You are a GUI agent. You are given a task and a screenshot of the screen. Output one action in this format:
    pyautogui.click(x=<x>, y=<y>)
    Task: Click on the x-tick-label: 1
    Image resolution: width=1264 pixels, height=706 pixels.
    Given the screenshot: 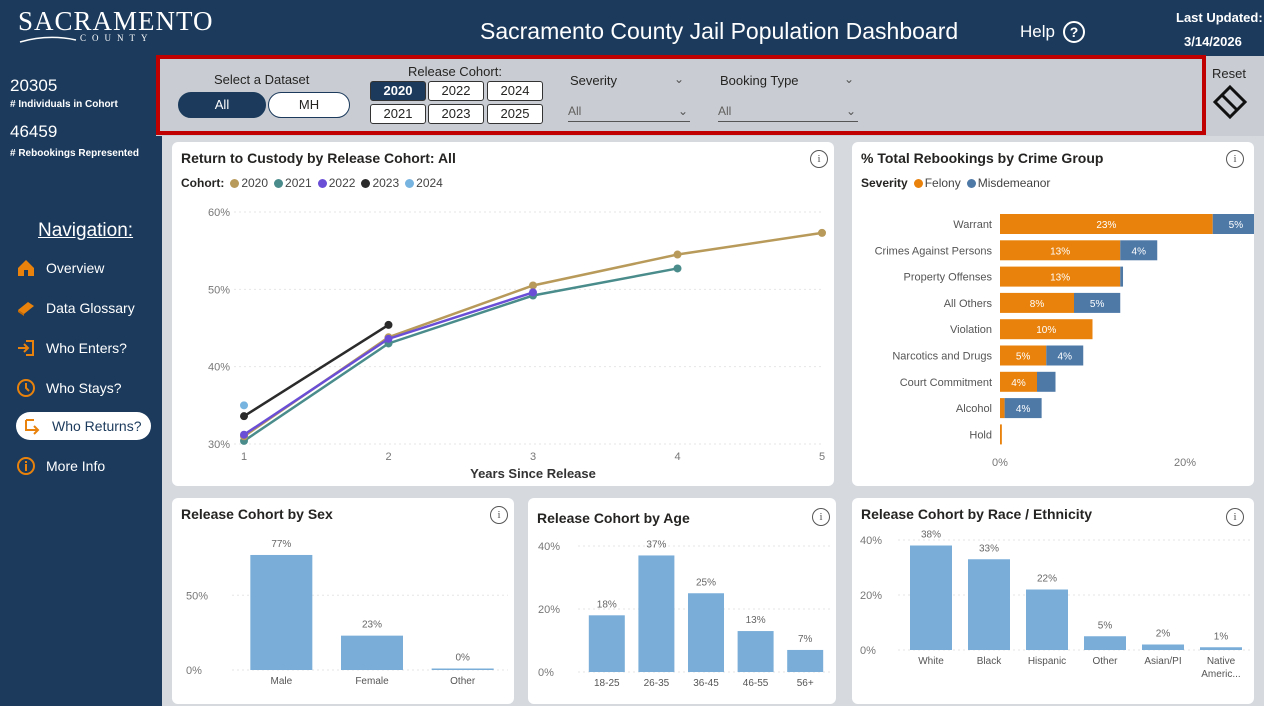 What is the action you would take?
    pyautogui.click(x=244, y=457)
    